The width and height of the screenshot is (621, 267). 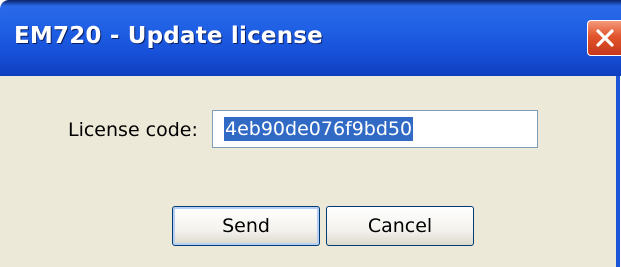 I want to click on window-title: EM720 - Update license, so click(x=168, y=36).